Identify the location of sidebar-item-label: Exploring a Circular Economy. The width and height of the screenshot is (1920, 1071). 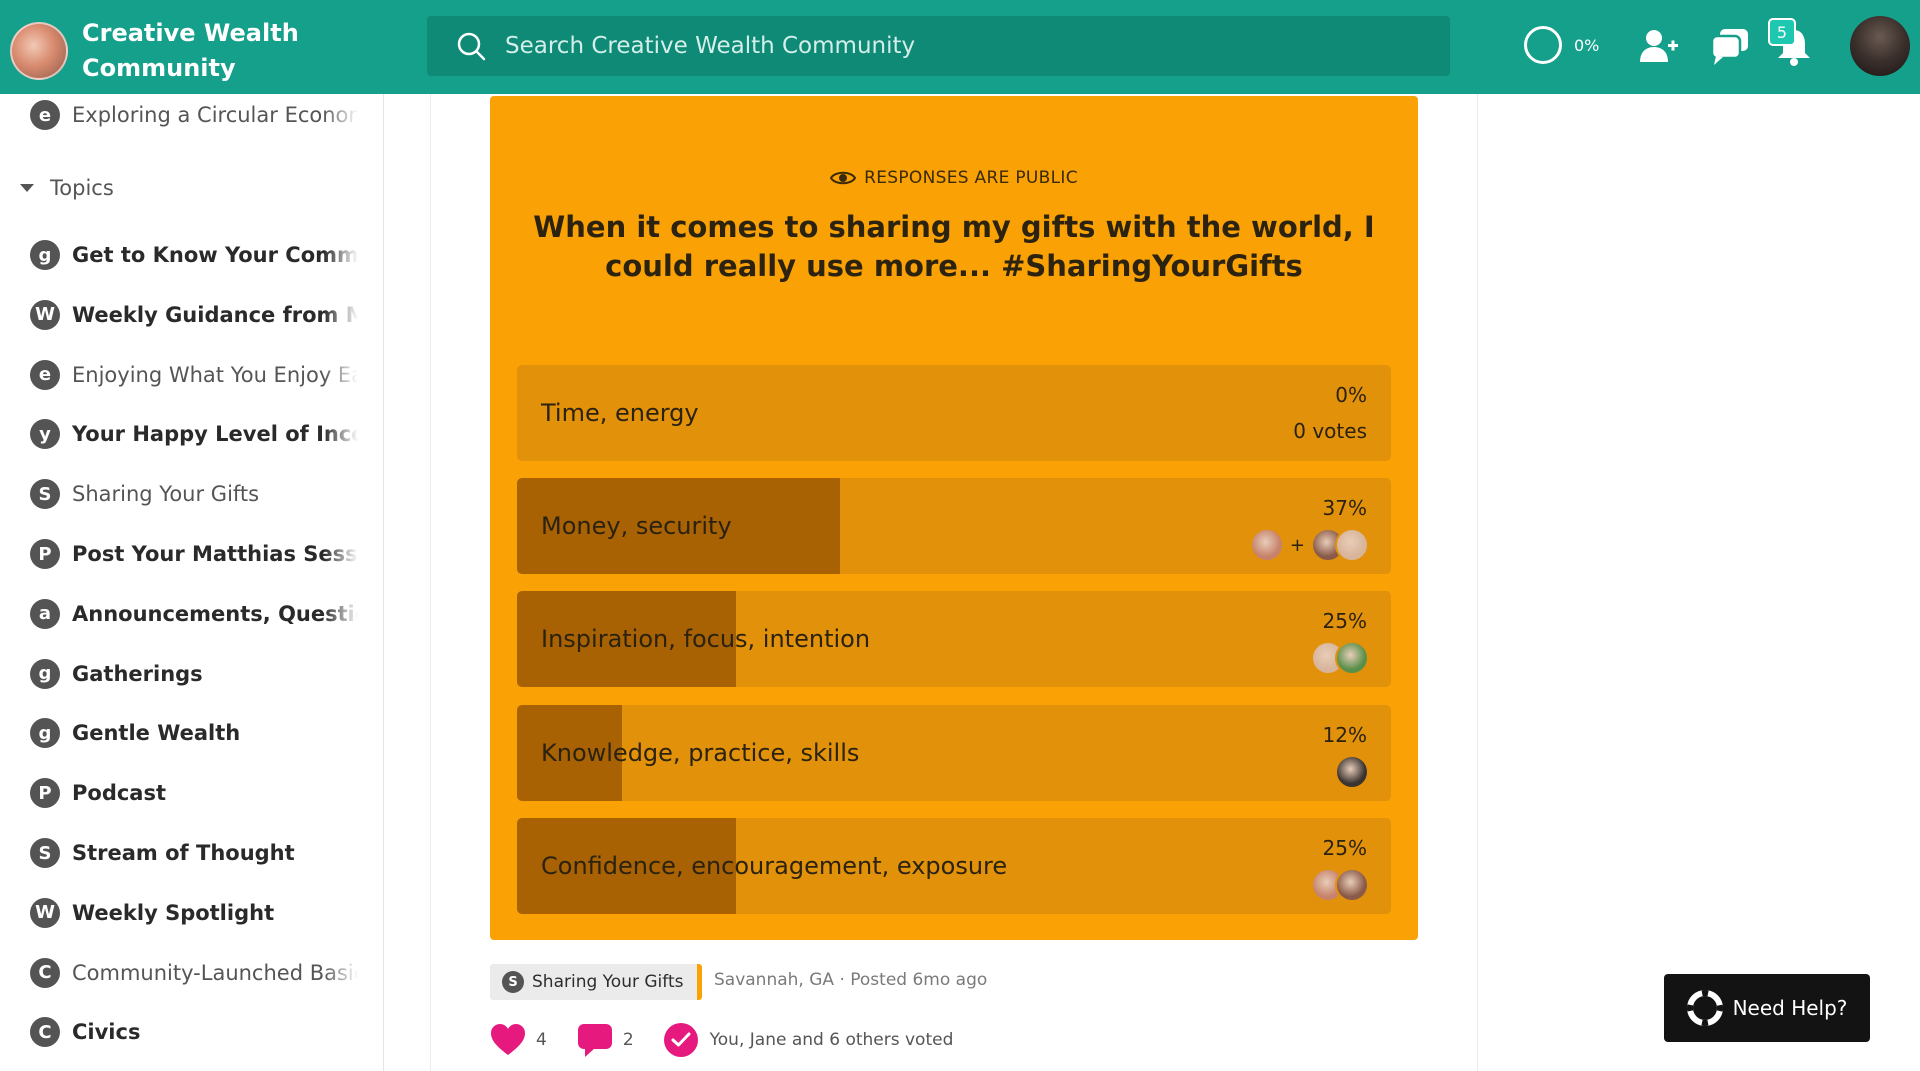
(215, 115).